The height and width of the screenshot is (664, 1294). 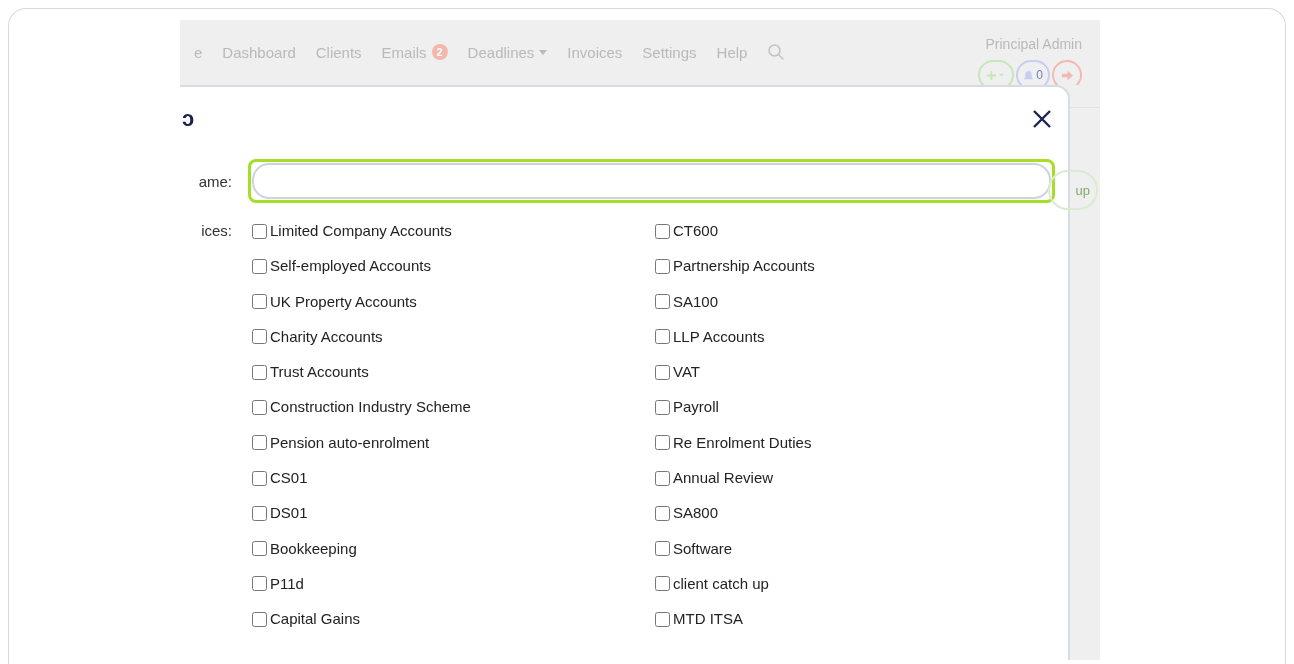 I want to click on checkbox-label: Pension auto-enrolment, so click(x=350, y=442).